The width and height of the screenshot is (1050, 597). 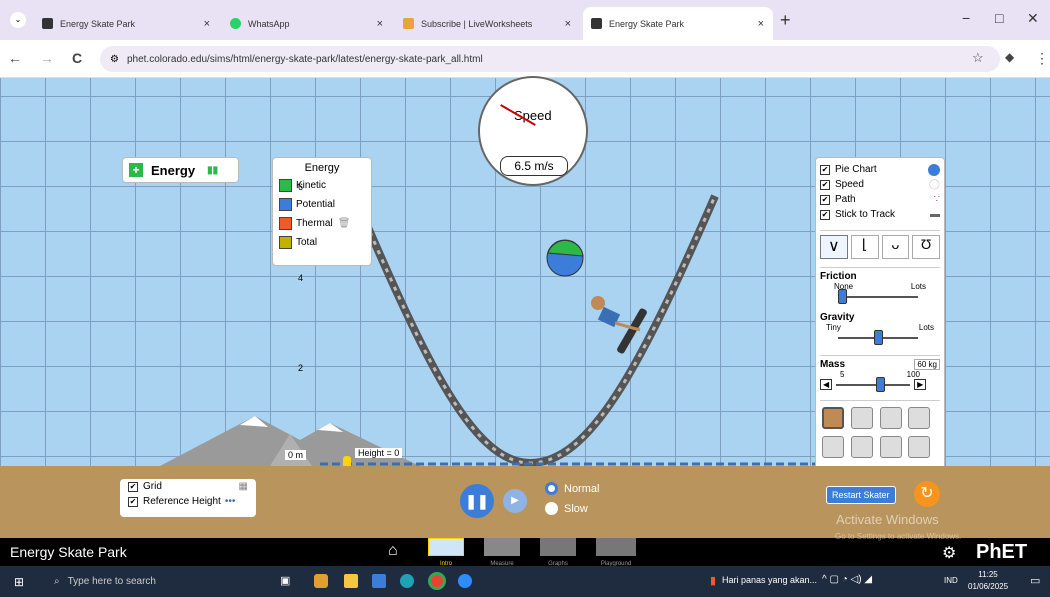 I want to click on mass-increase-button: ▶, so click(x=920, y=384).